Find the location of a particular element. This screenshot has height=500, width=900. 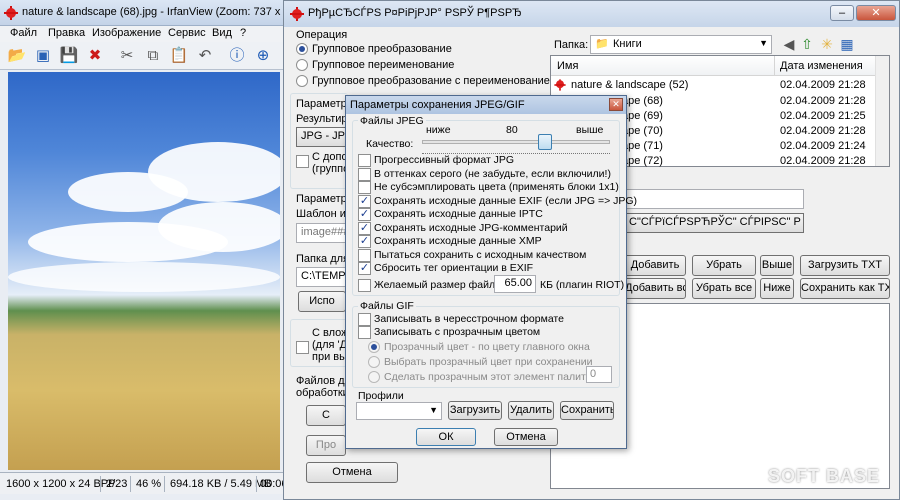

load-txt-button: Загрузить TXT is located at coordinates (845, 265).